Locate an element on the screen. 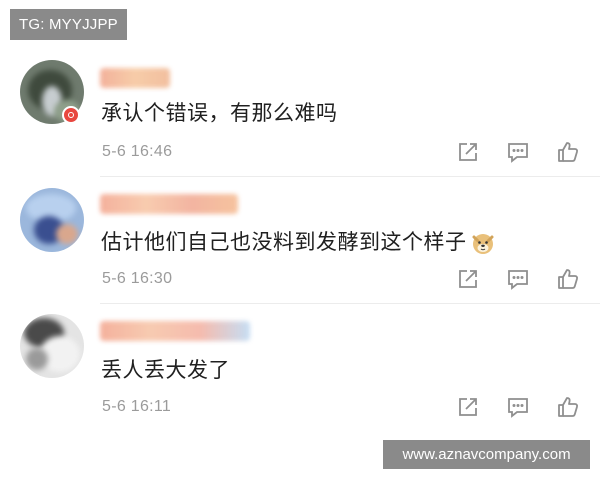 This screenshot has width=600, height=480. doge-emoji is located at coordinates (482, 244).